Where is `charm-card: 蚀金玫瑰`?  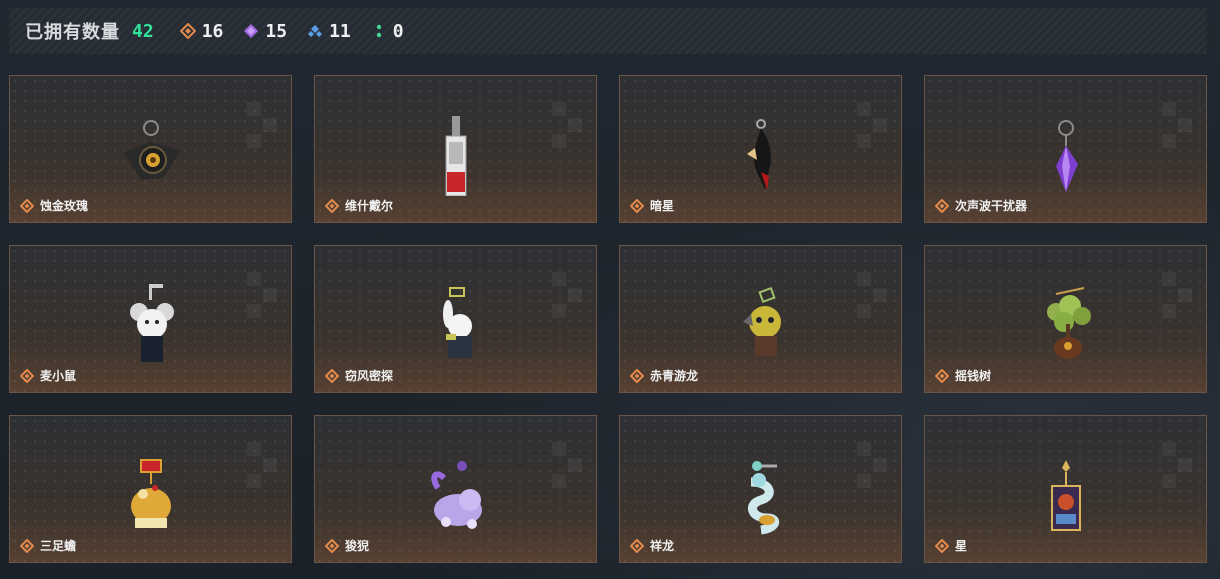
charm-card: 蚀金玫瑰 is located at coordinates (150, 149).